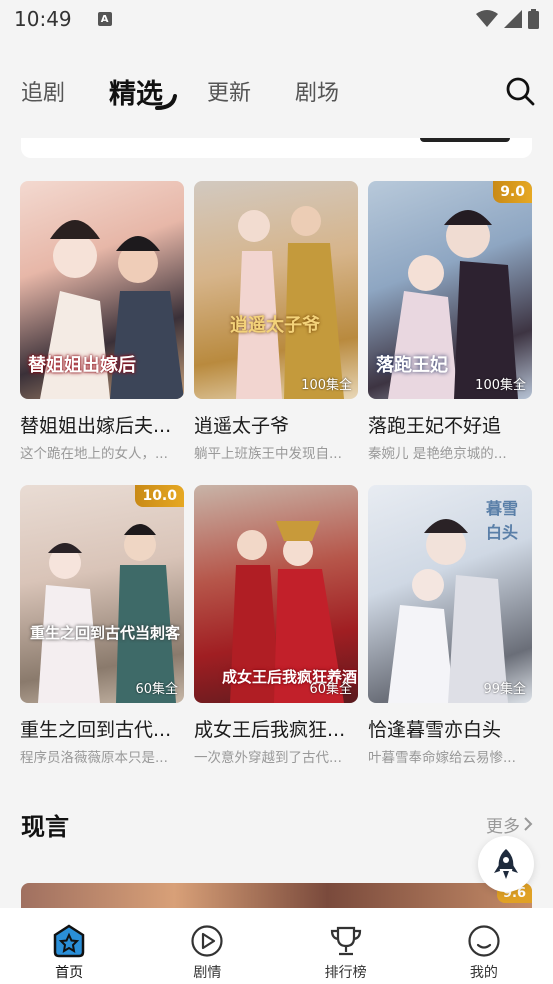 The image size is (553, 984). What do you see at coordinates (229, 91) in the screenshot?
I see `tab-gengxin: 更新` at bounding box center [229, 91].